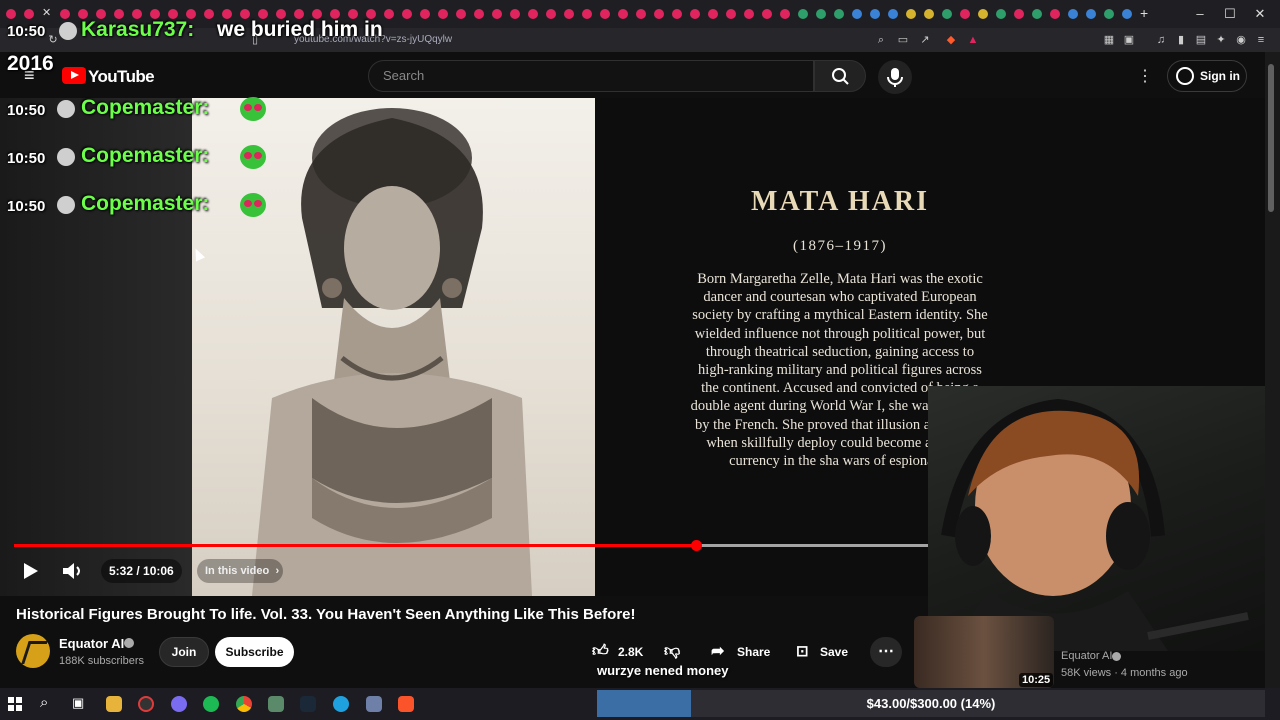  I want to click on share-page-icon: ↗, so click(925, 40).